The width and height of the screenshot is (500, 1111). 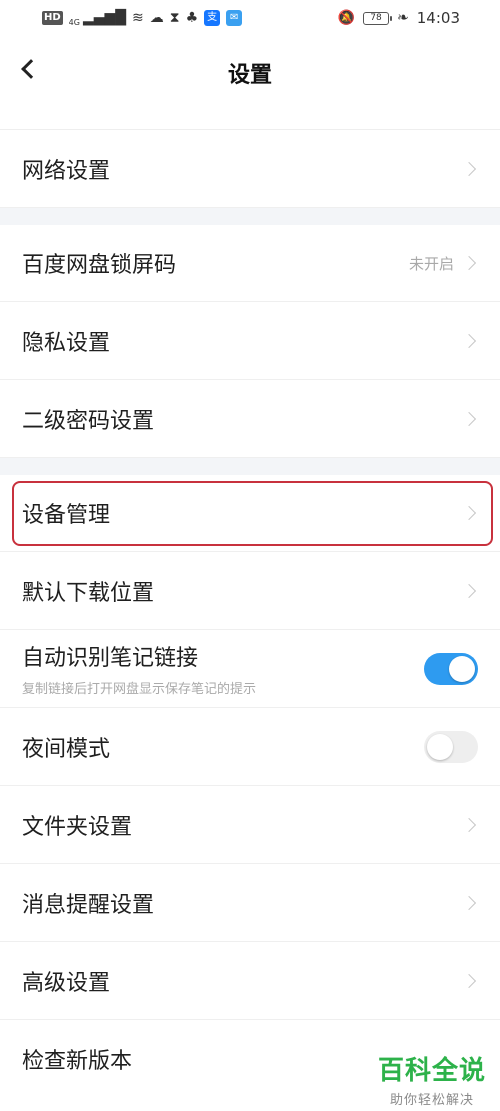 I want to click on header: 设置, so click(x=250, y=73).